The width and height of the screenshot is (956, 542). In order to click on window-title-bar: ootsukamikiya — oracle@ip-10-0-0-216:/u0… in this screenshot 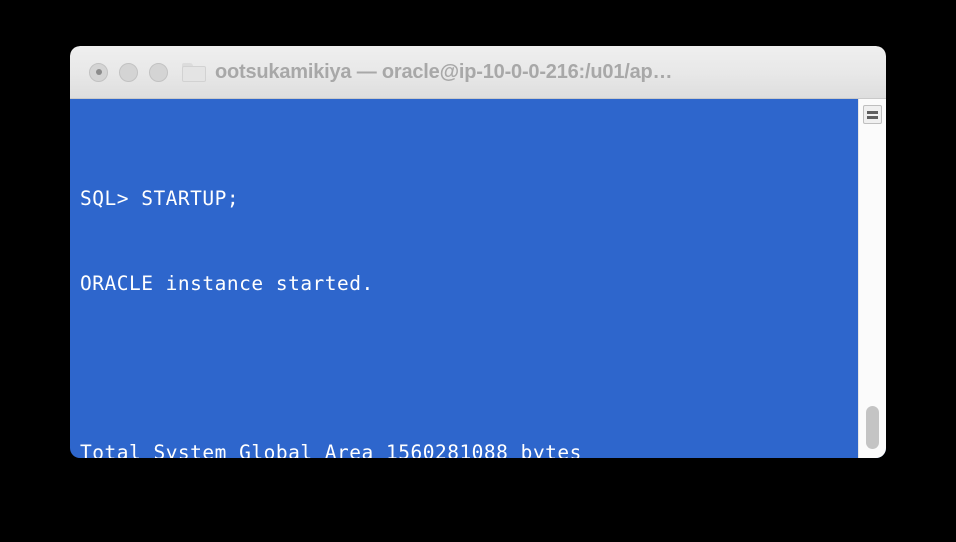, I will do `click(478, 72)`.